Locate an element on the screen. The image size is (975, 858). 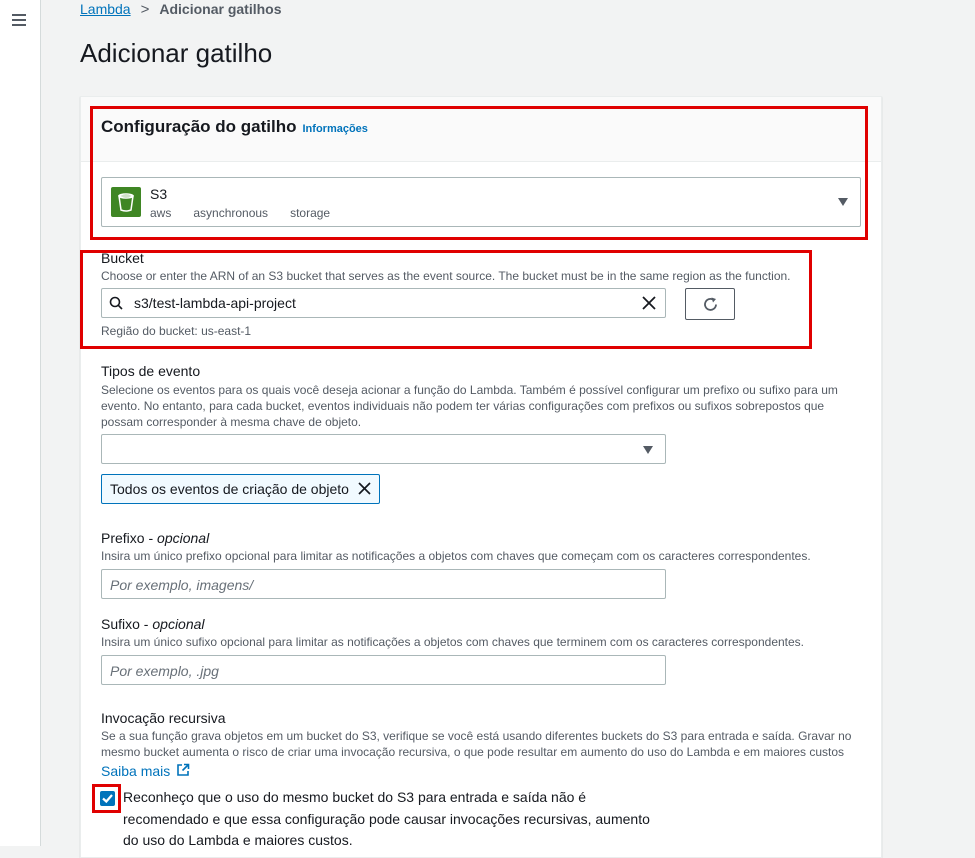
left-nav-bar is located at coordinates (20, 423).